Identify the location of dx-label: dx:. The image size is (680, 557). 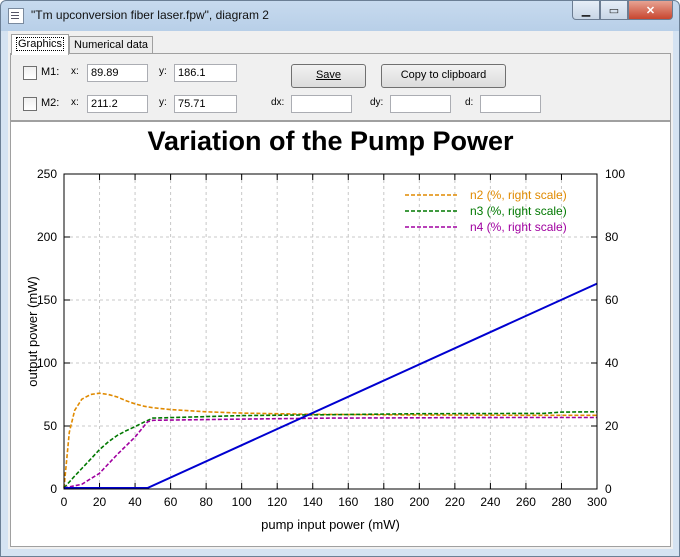
(278, 102).